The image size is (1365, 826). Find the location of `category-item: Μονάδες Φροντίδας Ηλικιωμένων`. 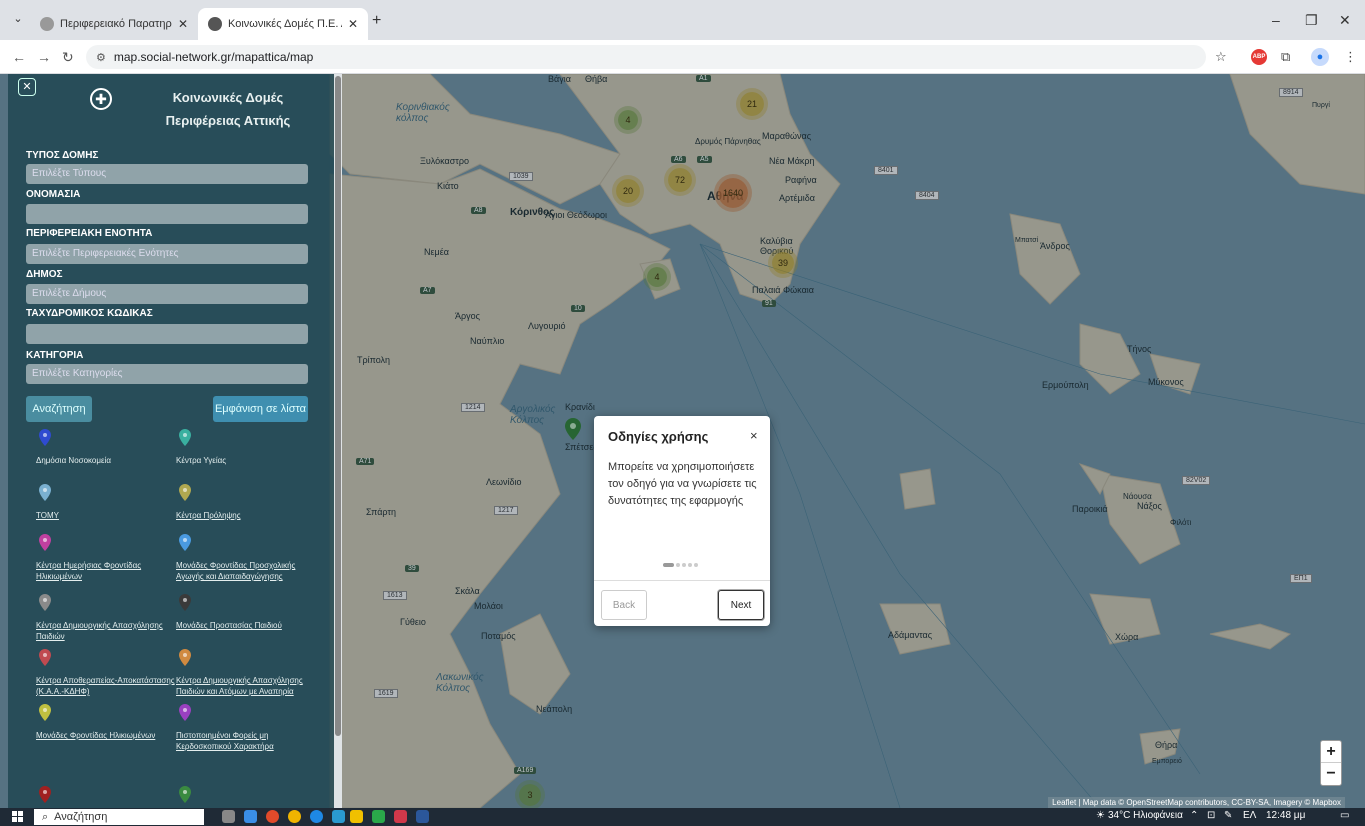

category-item: Μονάδες Φροντίδας Ηλικιωμένων is located at coordinates (106, 722).